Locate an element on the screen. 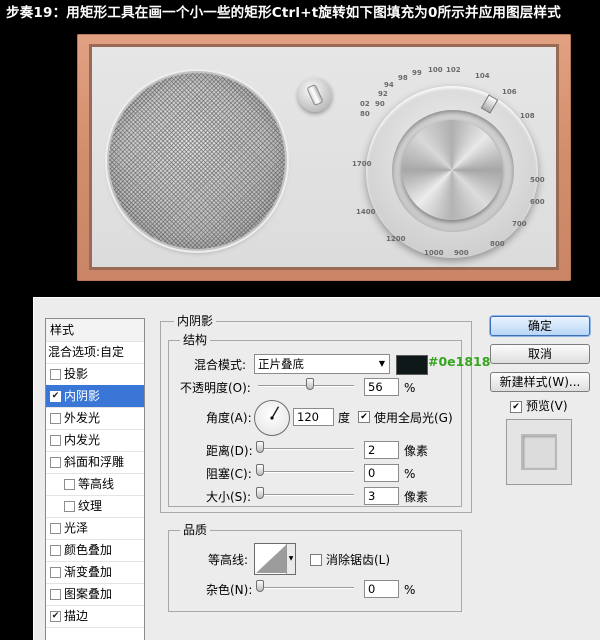 The width and height of the screenshot is (600, 640). style-item-label: 混合选项:自定 is located at coordinates (86, 352).